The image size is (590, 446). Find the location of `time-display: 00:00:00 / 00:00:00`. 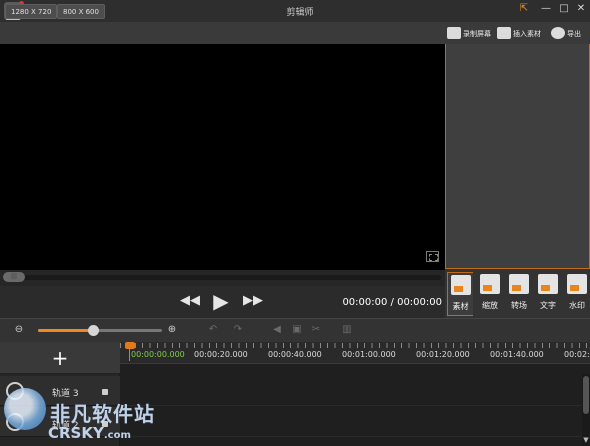

time-display: 00:00:00 / 00:00:00 is located at coordinates (392, 302).